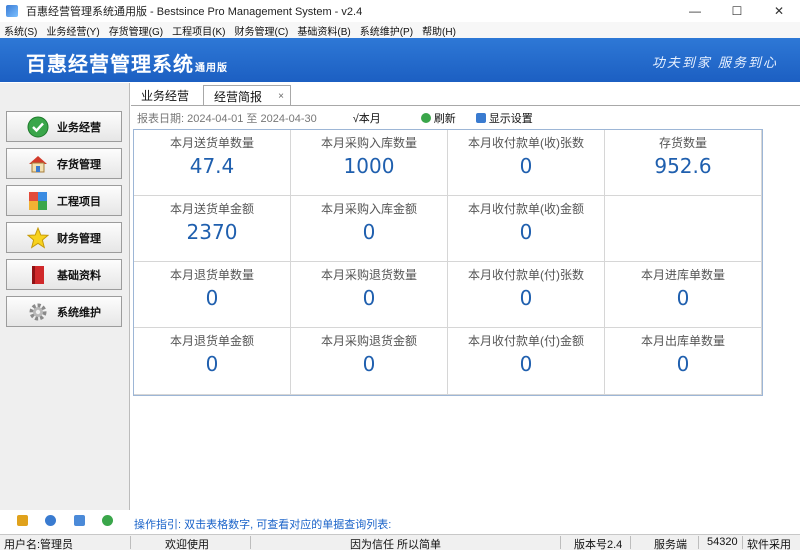 This screenshot has width=800, height=550. Describe the element at coordinates (261, 30) in the screenshot. I see `menu-finance: 财务管理(C)` at that location.